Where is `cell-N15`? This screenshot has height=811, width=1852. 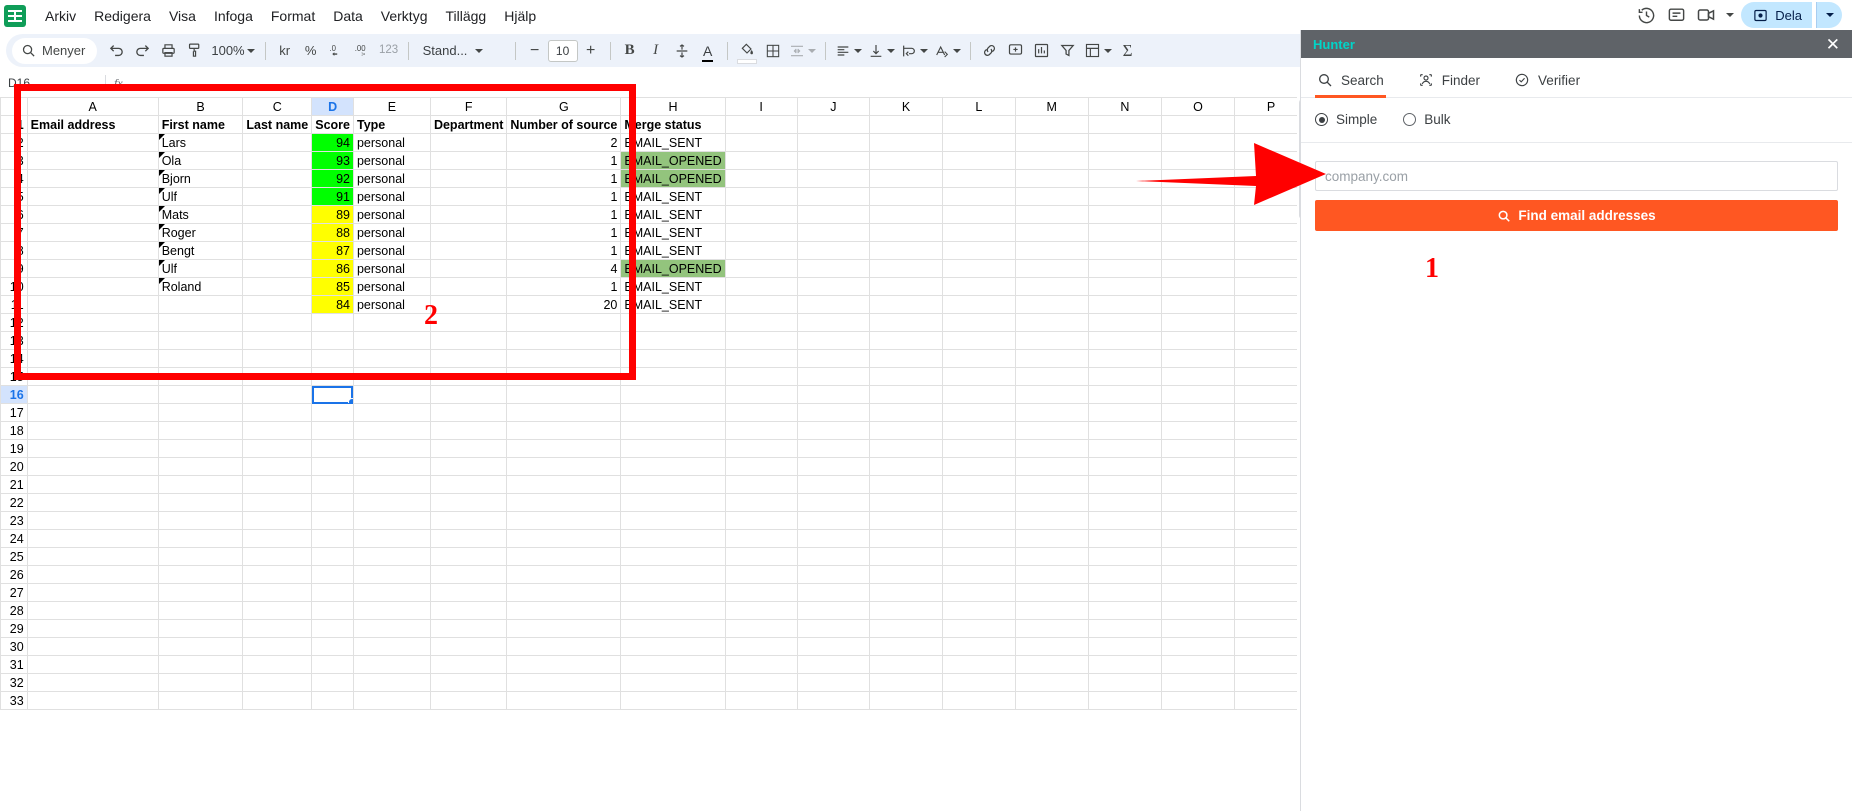 cell-N15 is located at coordinates (1124, 376).